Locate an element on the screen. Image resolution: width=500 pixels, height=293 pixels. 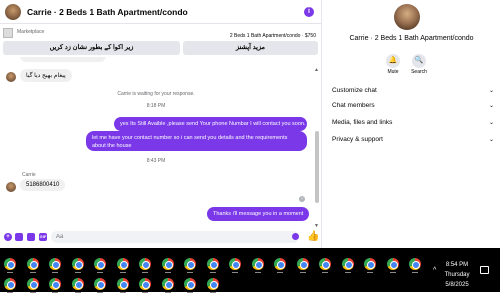
emoji-icon is located at coordinates (295, 236).